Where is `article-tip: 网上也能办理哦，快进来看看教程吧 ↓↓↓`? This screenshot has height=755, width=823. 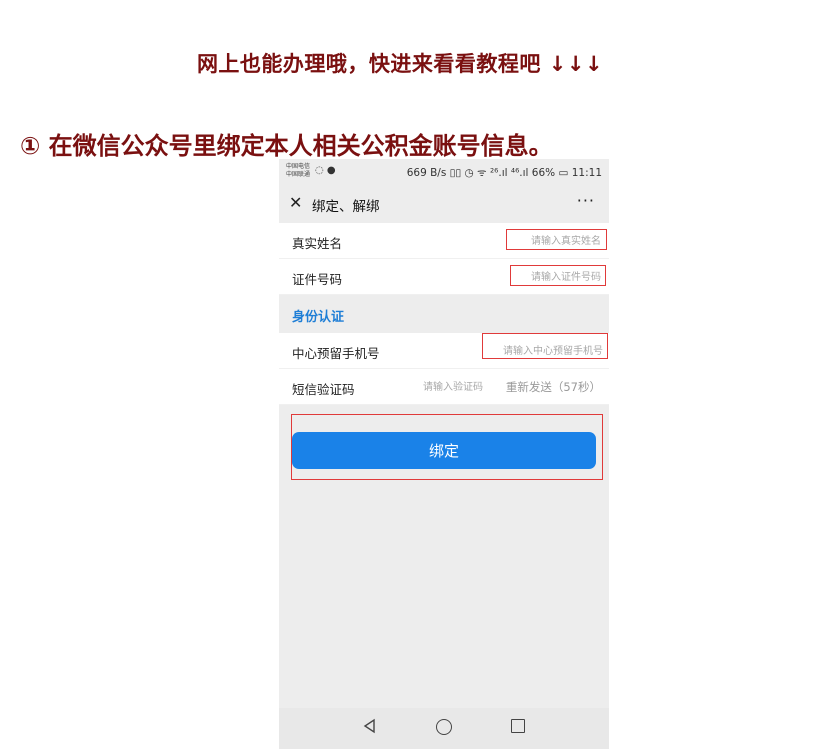
article-tip: 网上也能办理哦，快进来看看教程吧 ↓↓↓ is located at coordinates (400, 64).